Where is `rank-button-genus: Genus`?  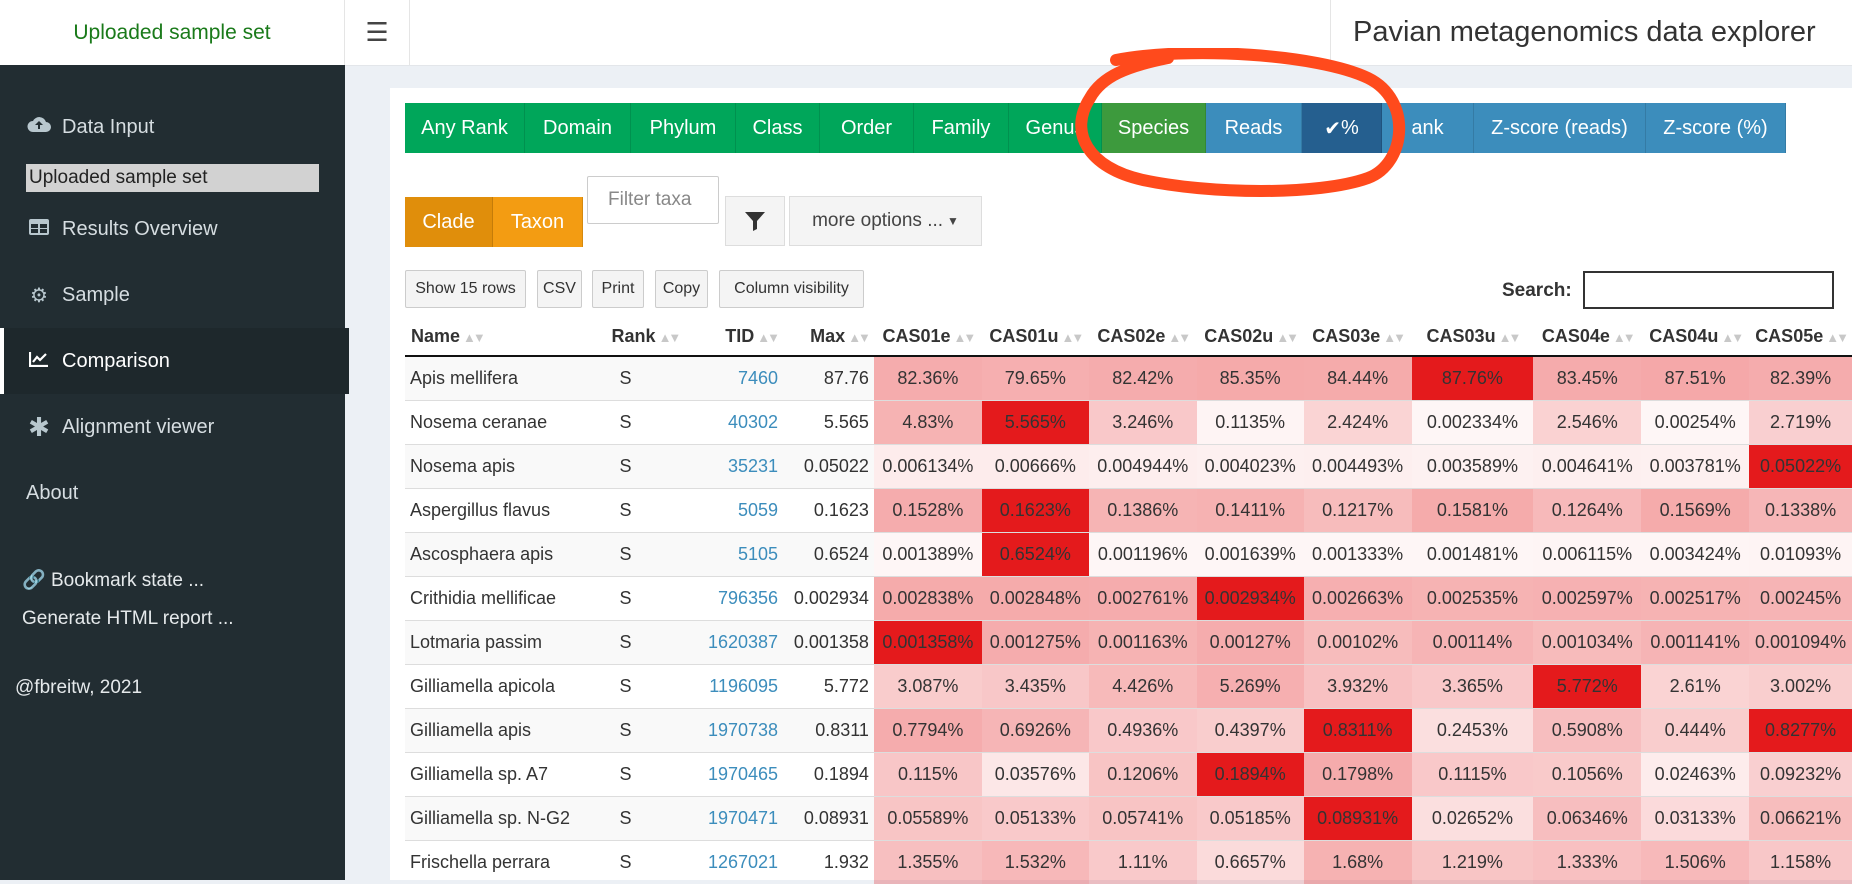 rank-button-genus: Genus is located at coordinates (1055, 128).